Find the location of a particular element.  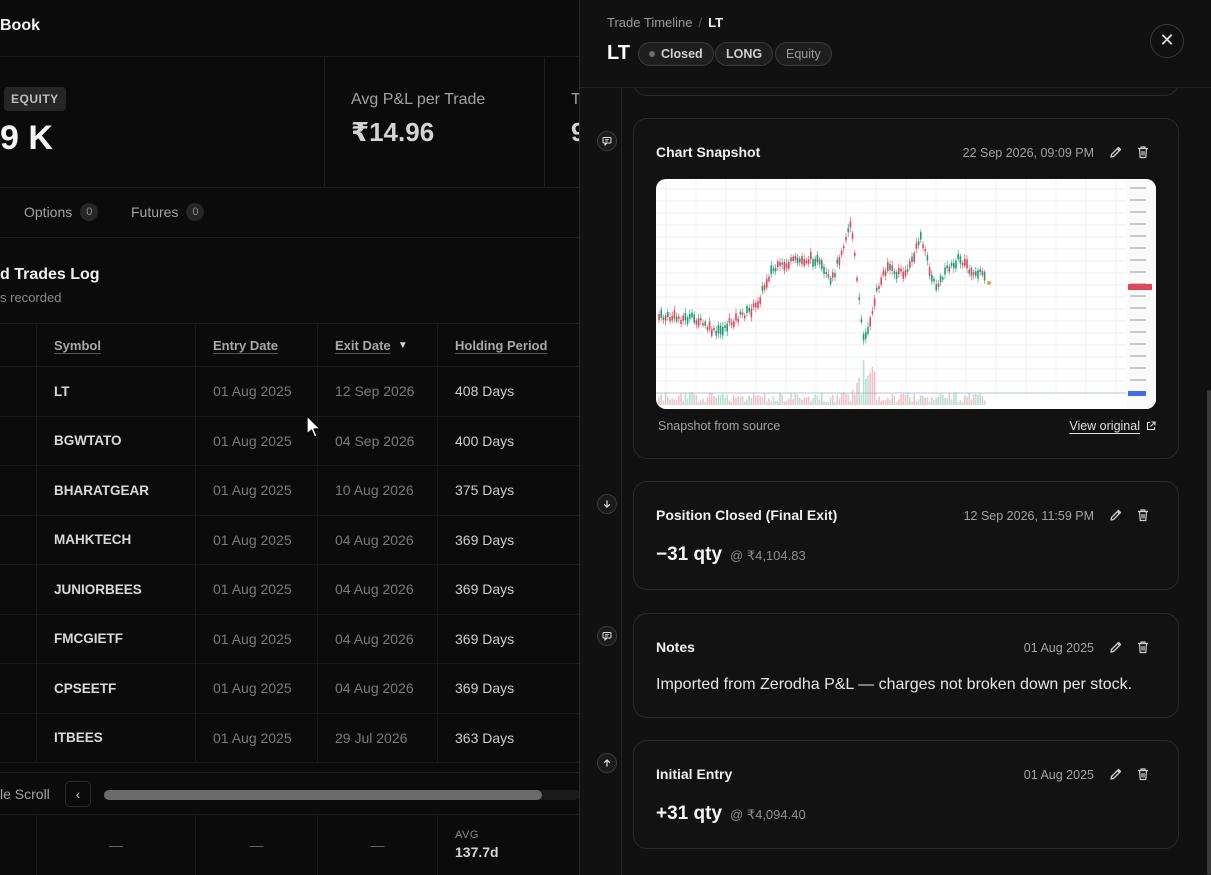

table-row: BGWTATO 01 Aug 2025 04 Sep 2026 400 Days is located at coordinates (290, 441).